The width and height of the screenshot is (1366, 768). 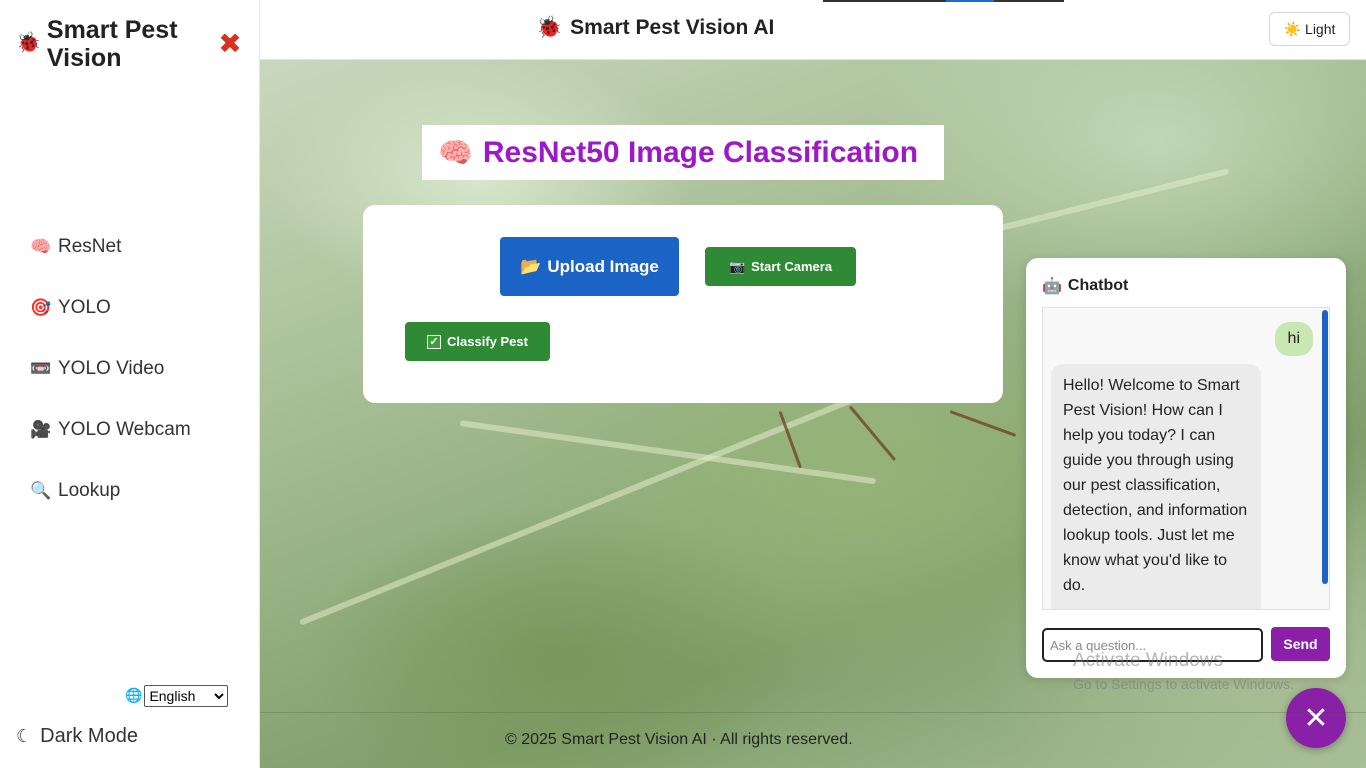 What do you see at coordinates (1320, 29) in the screenshot?
I see `theme-toggle-label: Light` at bounding box center [1320, 29].